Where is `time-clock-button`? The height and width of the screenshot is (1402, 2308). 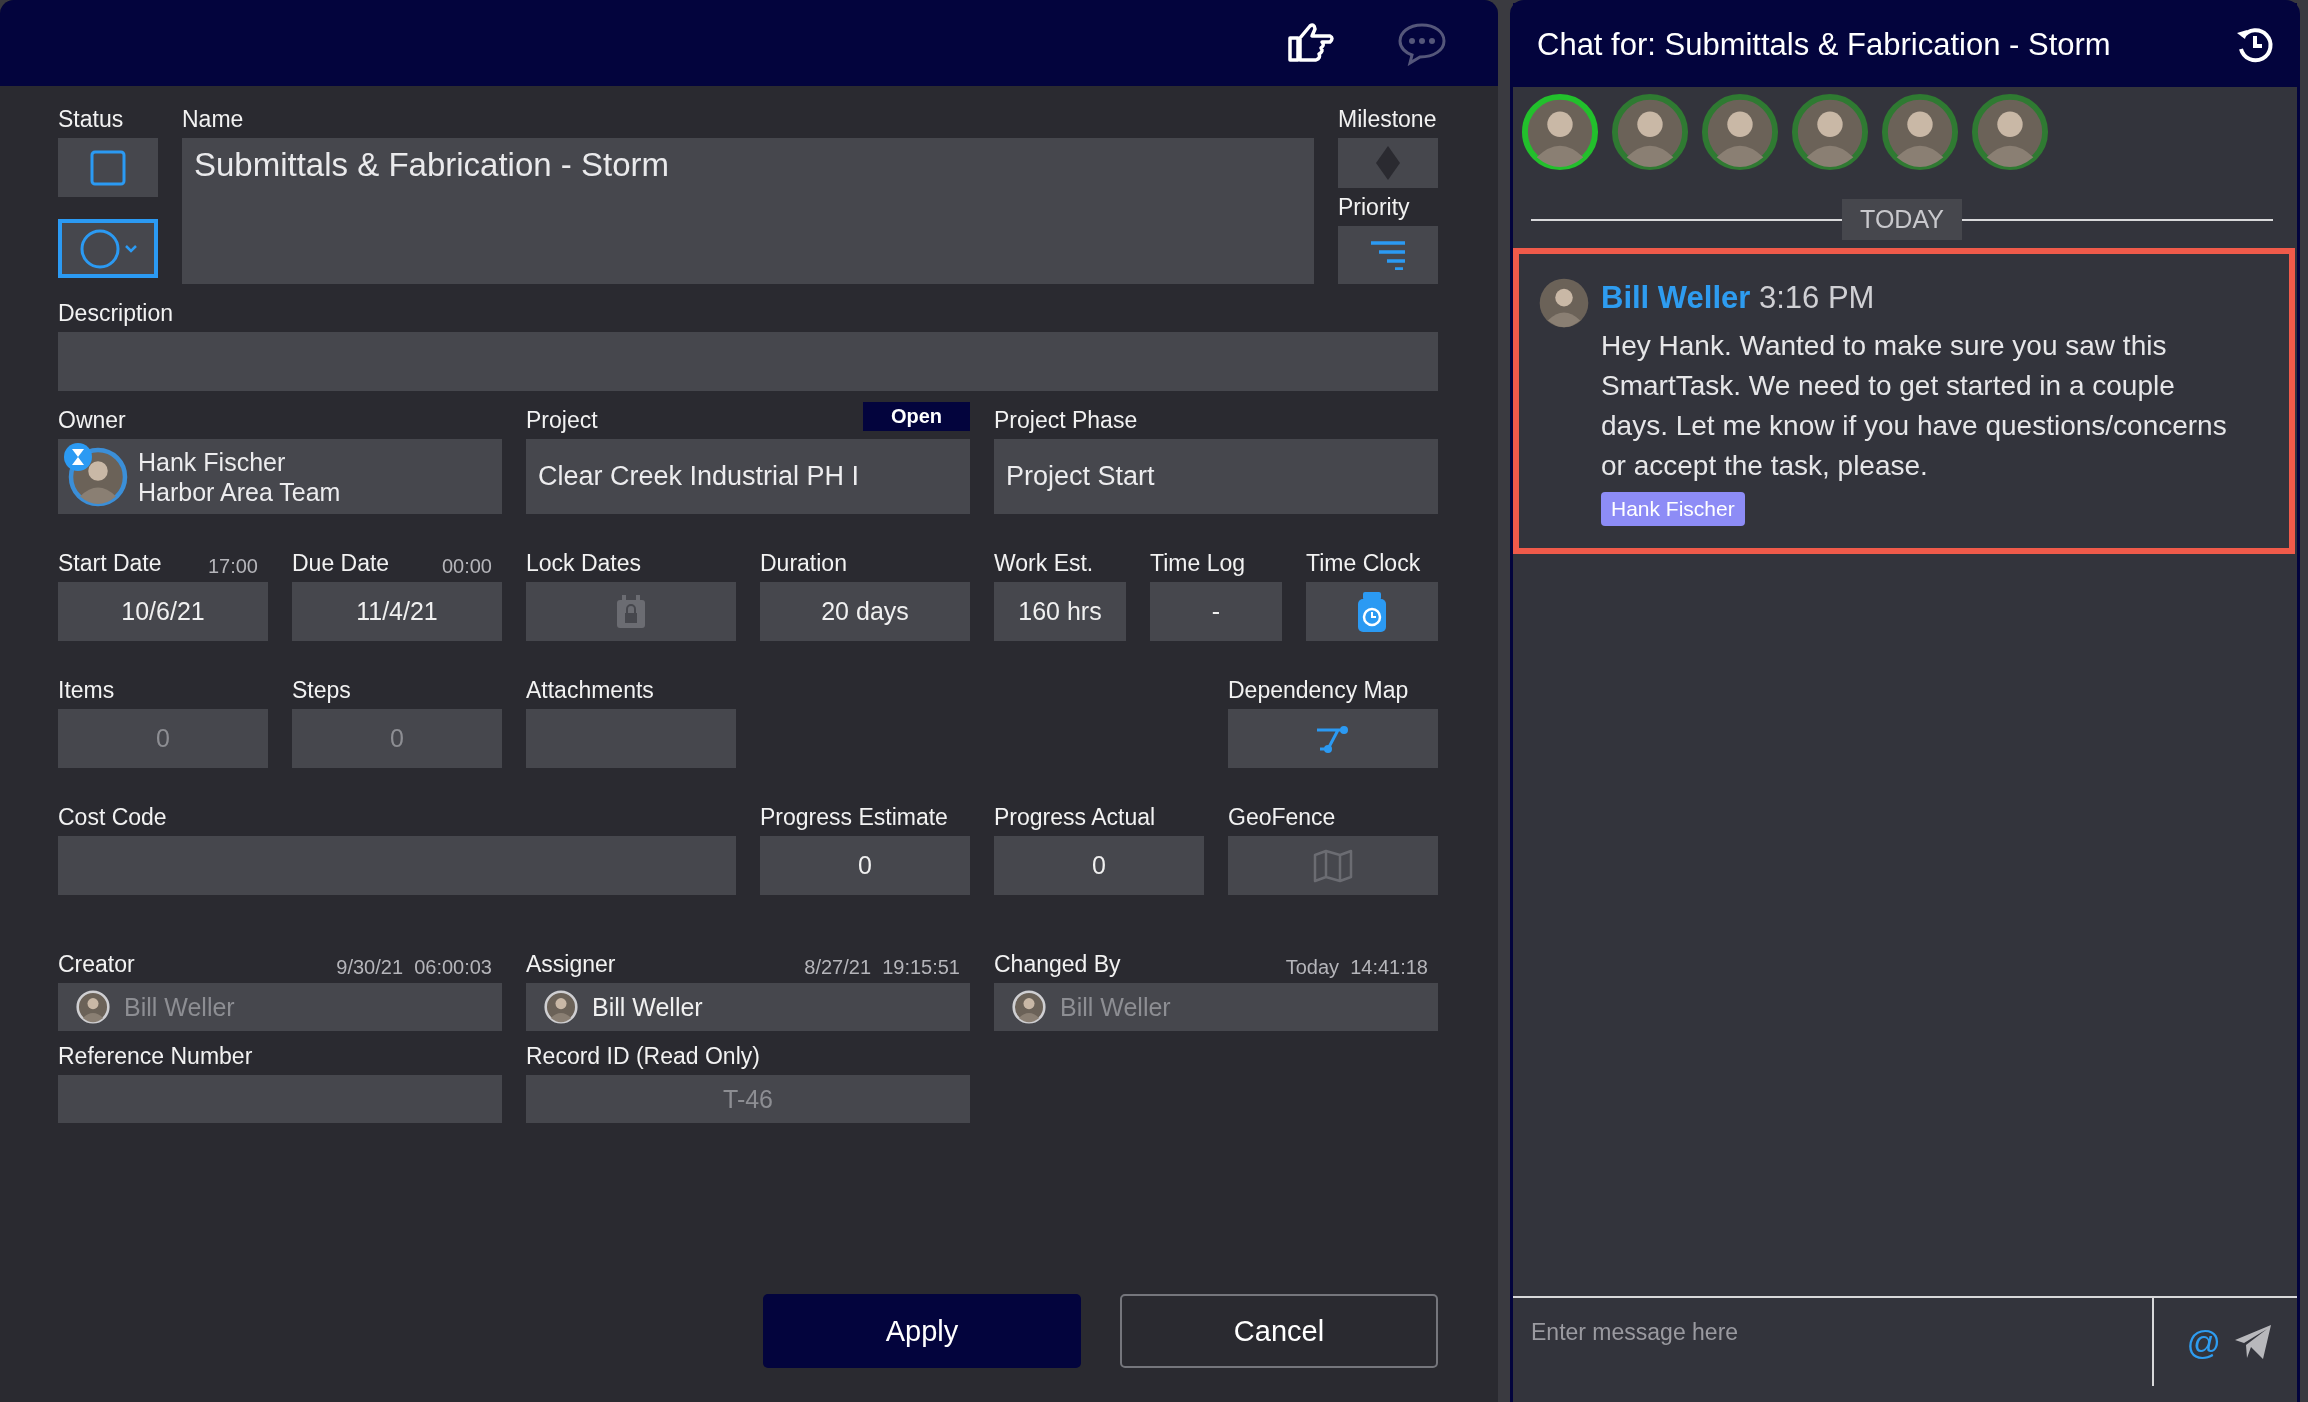 time-clock-button is located at coordinates (1372, 611).